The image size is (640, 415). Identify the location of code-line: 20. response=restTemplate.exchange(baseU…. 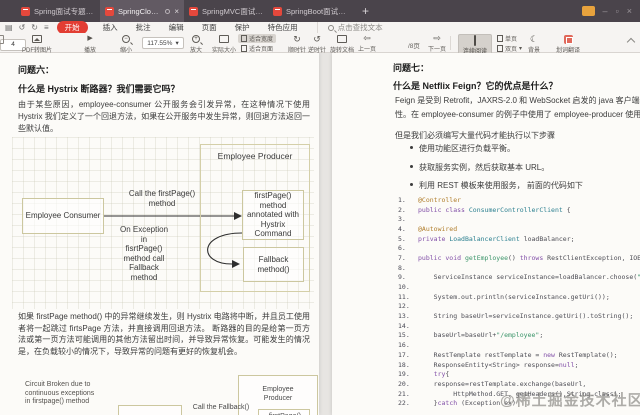
(492, 383).